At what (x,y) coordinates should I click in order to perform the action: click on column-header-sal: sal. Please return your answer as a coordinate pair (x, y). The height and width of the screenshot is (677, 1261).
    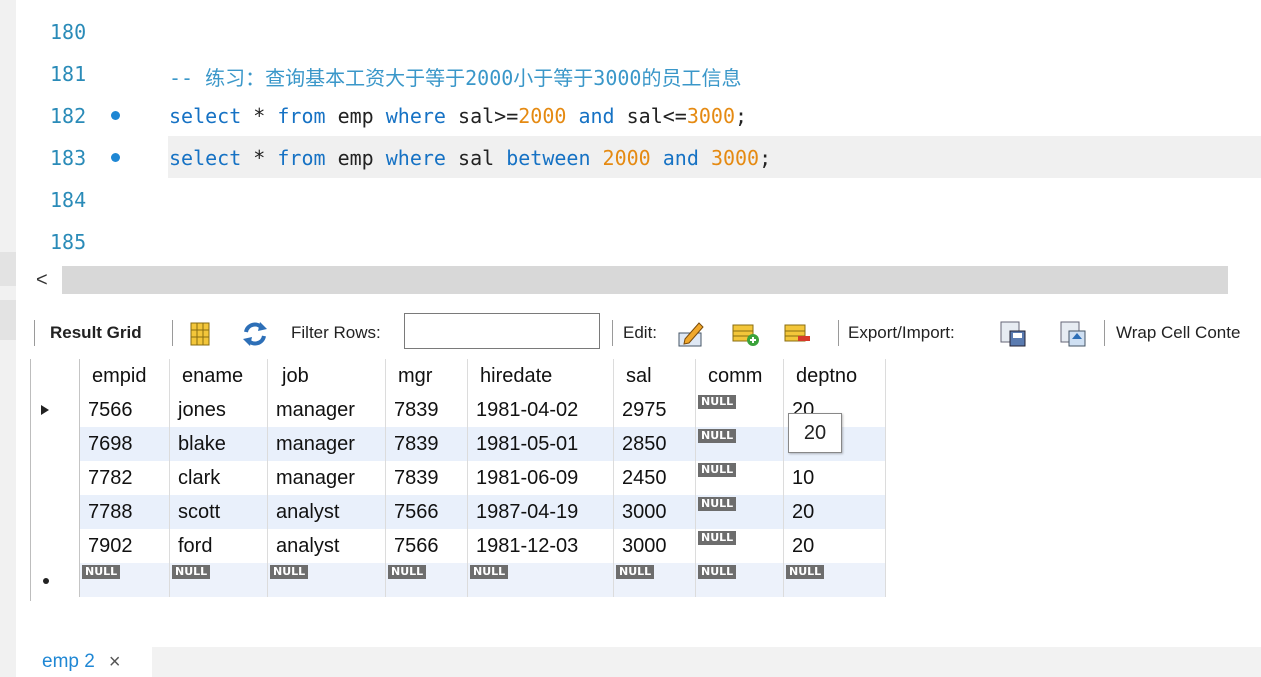
    Looking at the image, I should click on (654, 376).